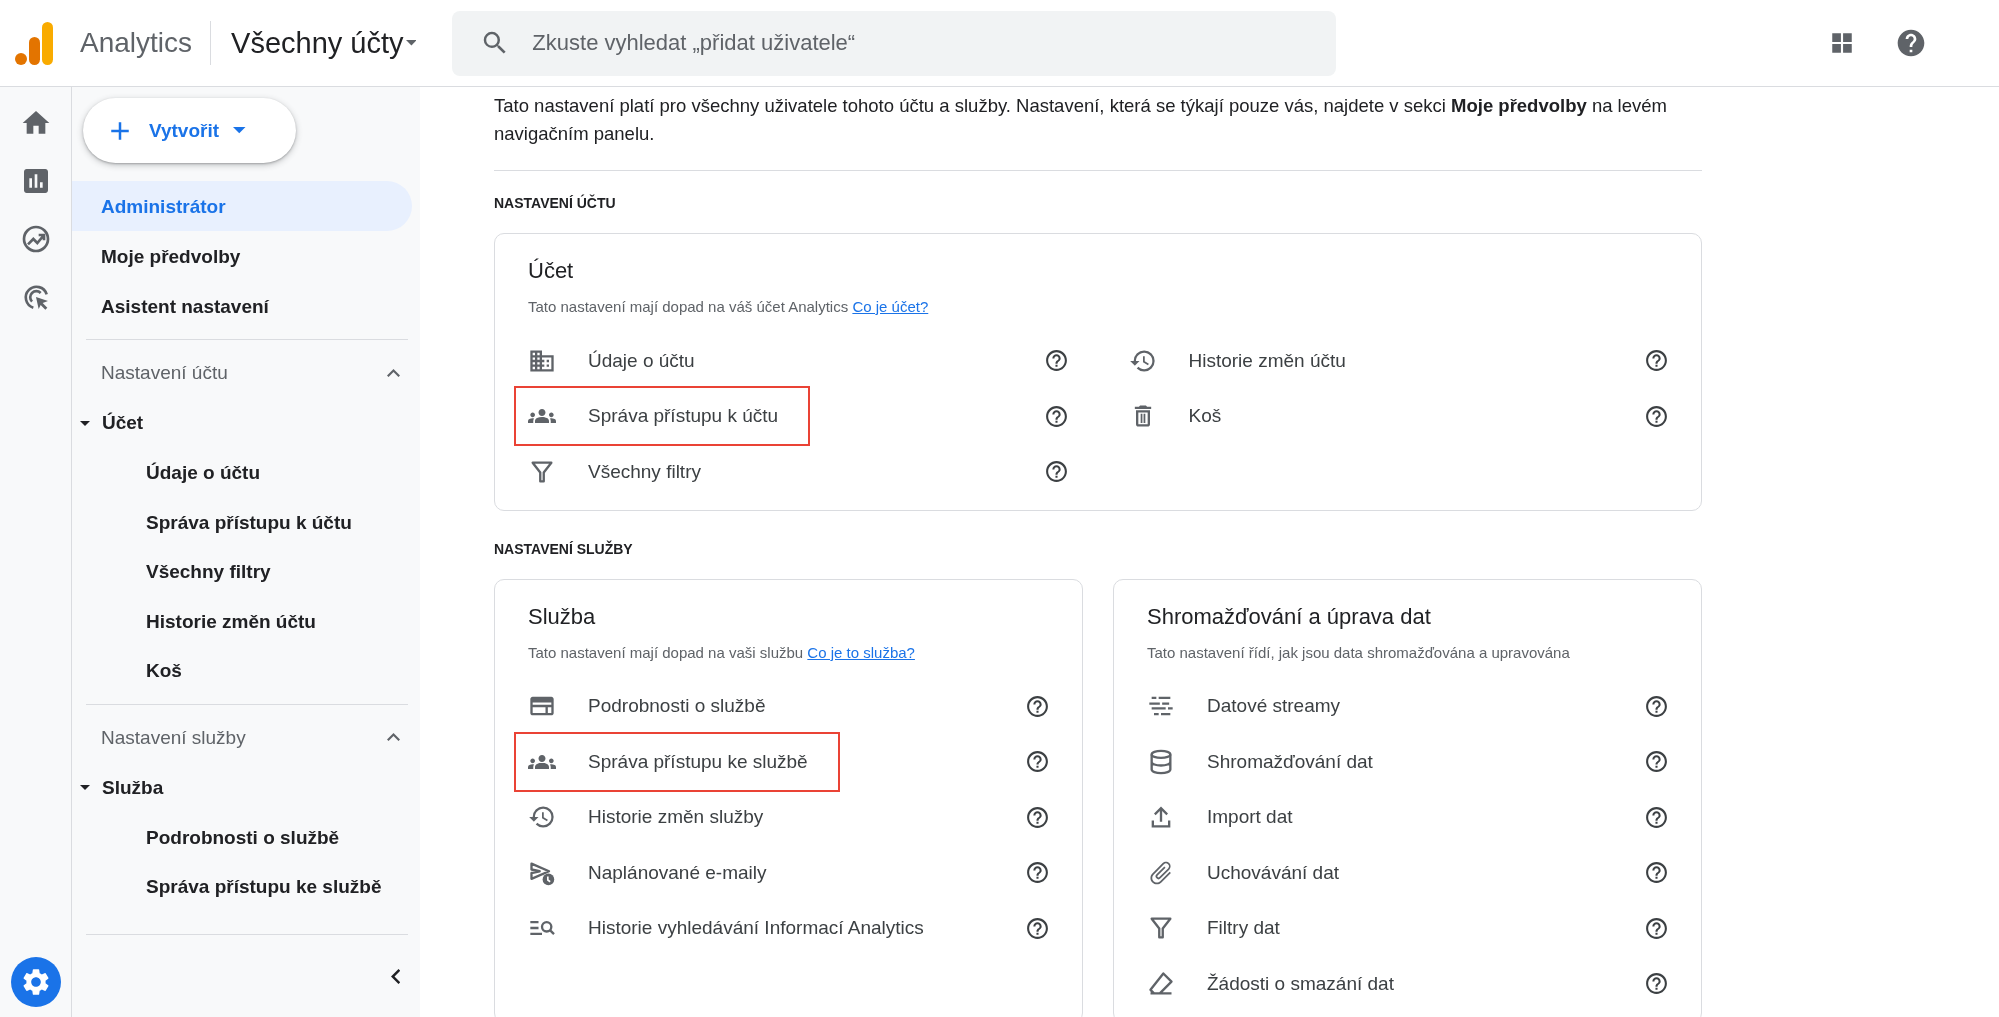 Image resolution: width=1999 pixels, height=1017 pixels. Describe the element at coordinates (641, 360) in the screenshot. I see `settings-link: Údaje o účtu` at that location.